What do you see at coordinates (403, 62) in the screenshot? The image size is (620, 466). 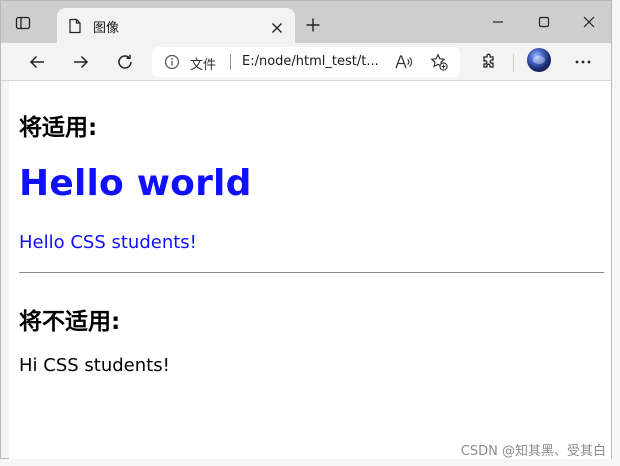 I see `read-aloud-icon` at bounding box center [403, 62].